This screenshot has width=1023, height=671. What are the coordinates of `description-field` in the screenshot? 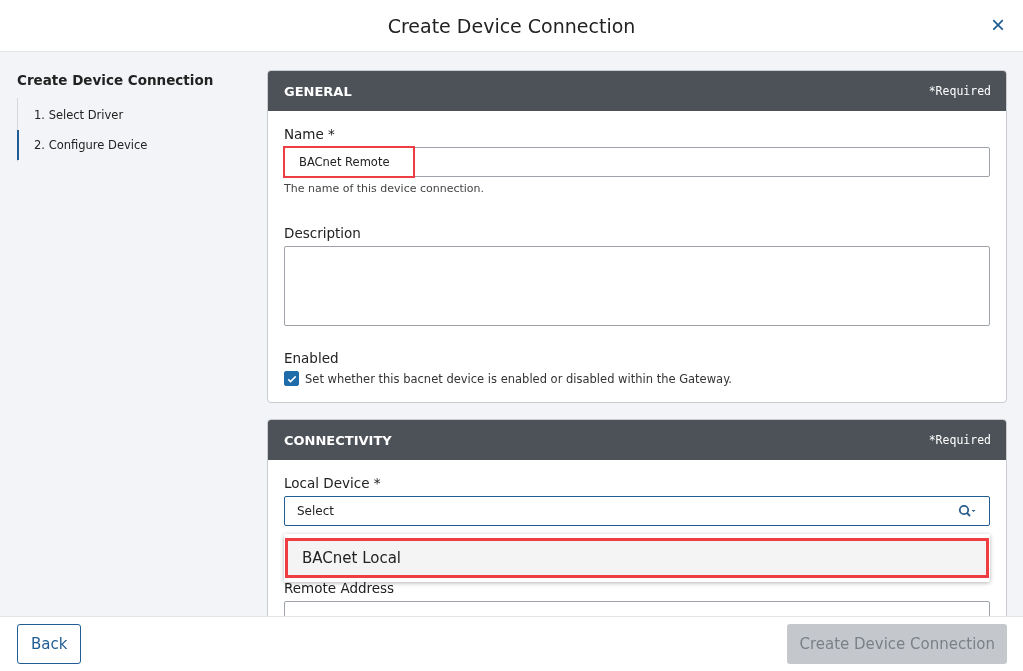 It's located at (637, 286).